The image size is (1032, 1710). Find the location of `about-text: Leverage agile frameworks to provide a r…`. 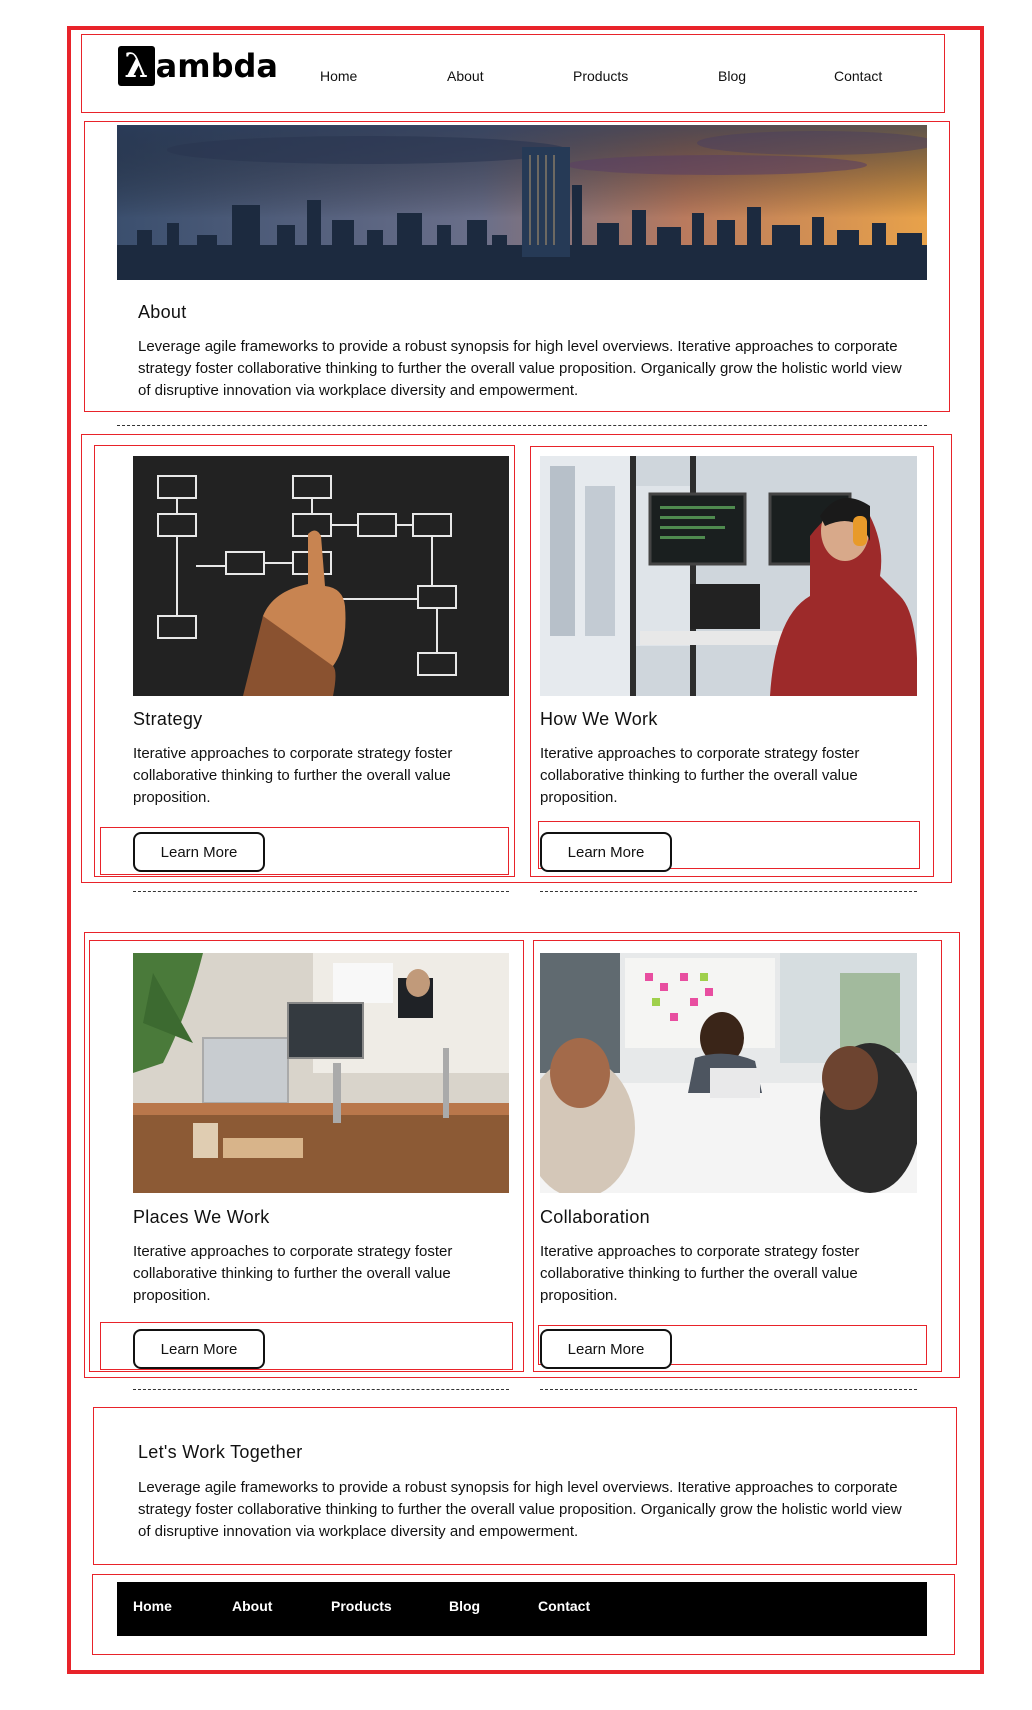

about-text: Leverage agile frameworks to provide a r… is located at coordinates (520, 368).